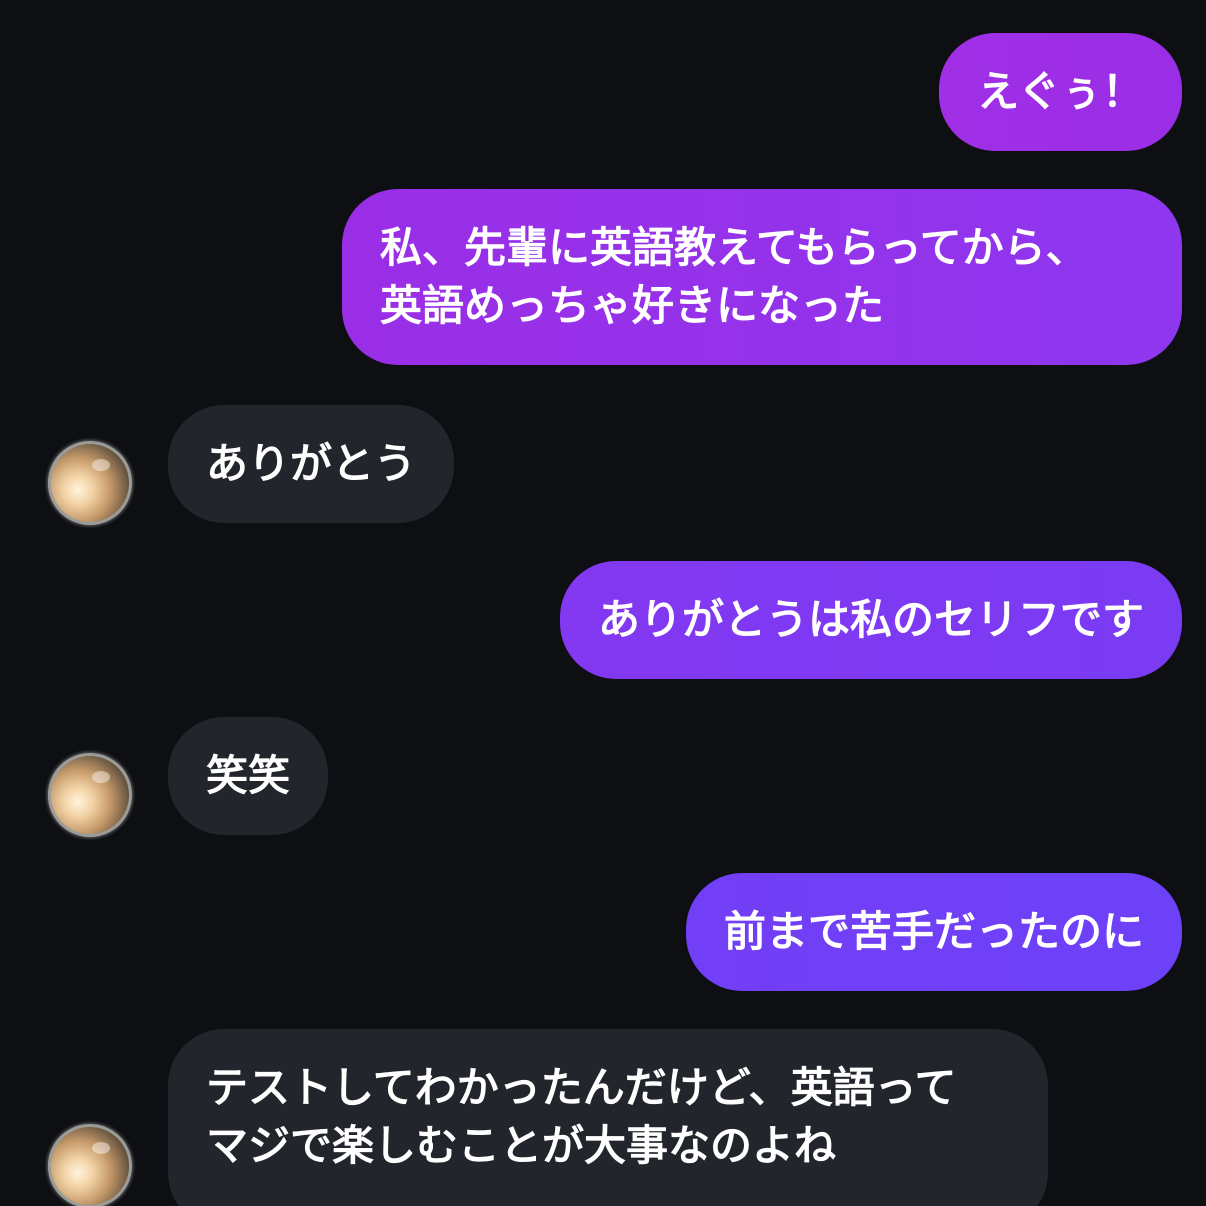  I want to click on sent-message-bubble: 私、先輩に英語教えてもらってから、 英語めっちゃ好きになった, so click(762, 277).